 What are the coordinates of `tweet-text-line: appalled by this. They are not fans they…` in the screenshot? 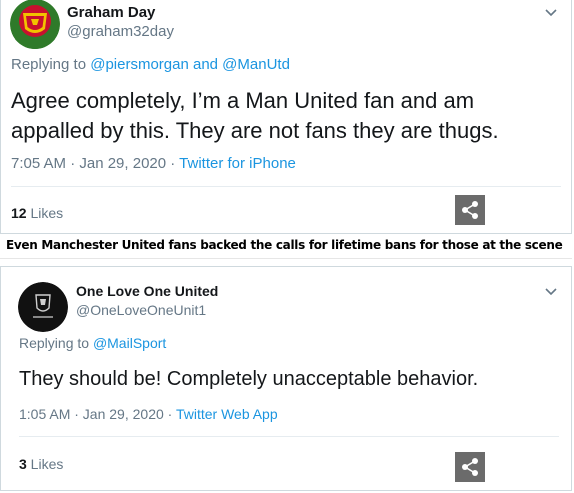 It's located at (255, 130).